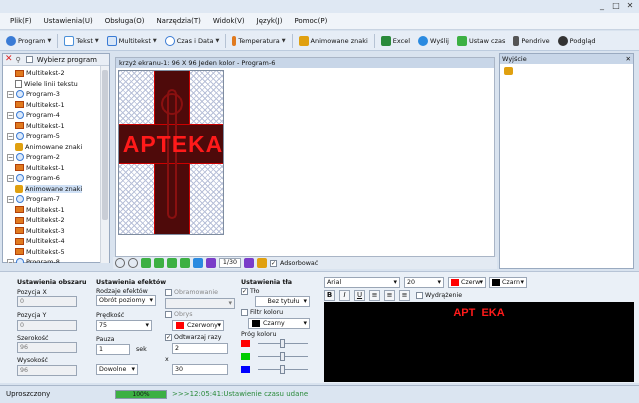 The width and height of the screenshot is (639, 403). Describe the element at coordinates (68, 21) in the screenshot. I see `menu-ustawienia: Ustawienia(U)` at that location.